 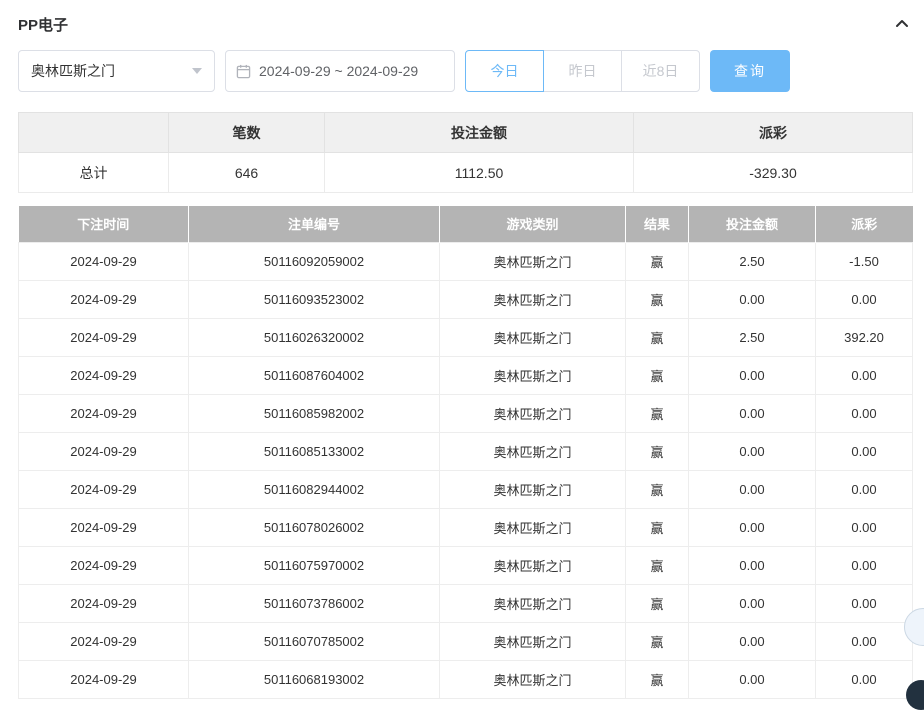 I want to click on header-payout: 派彩, so click(x=864, y=224).